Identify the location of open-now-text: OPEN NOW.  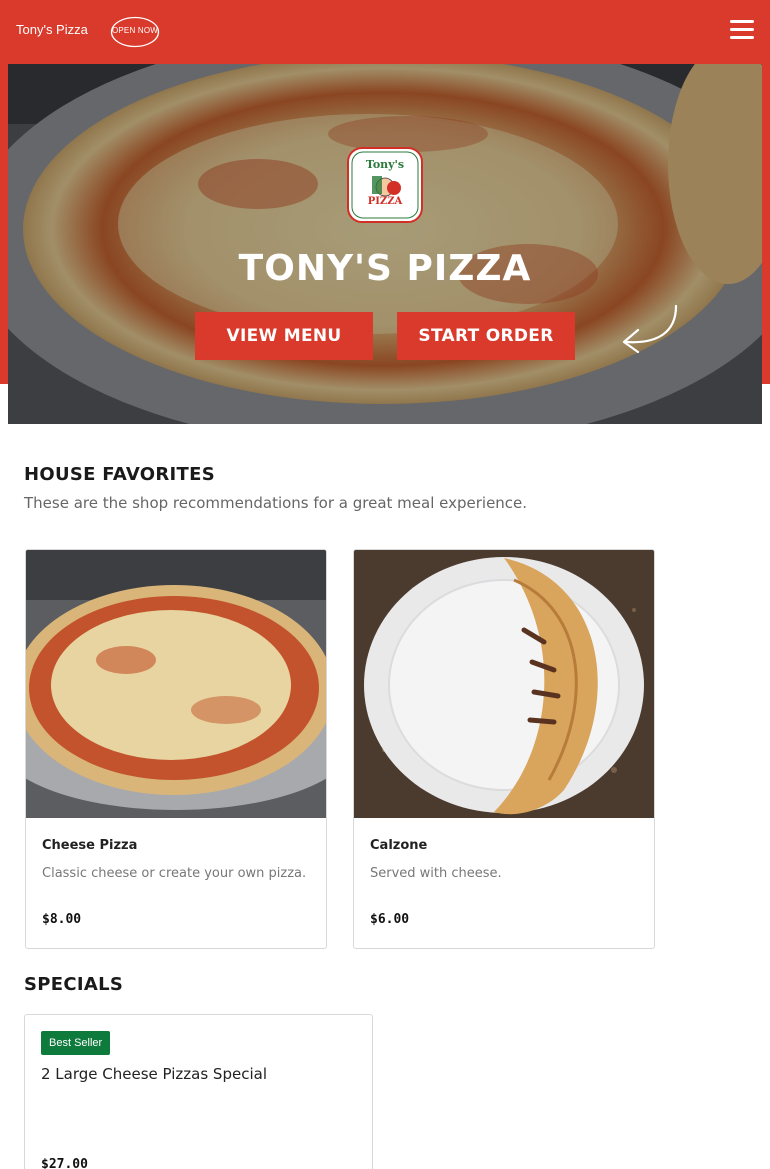
(135, 30).